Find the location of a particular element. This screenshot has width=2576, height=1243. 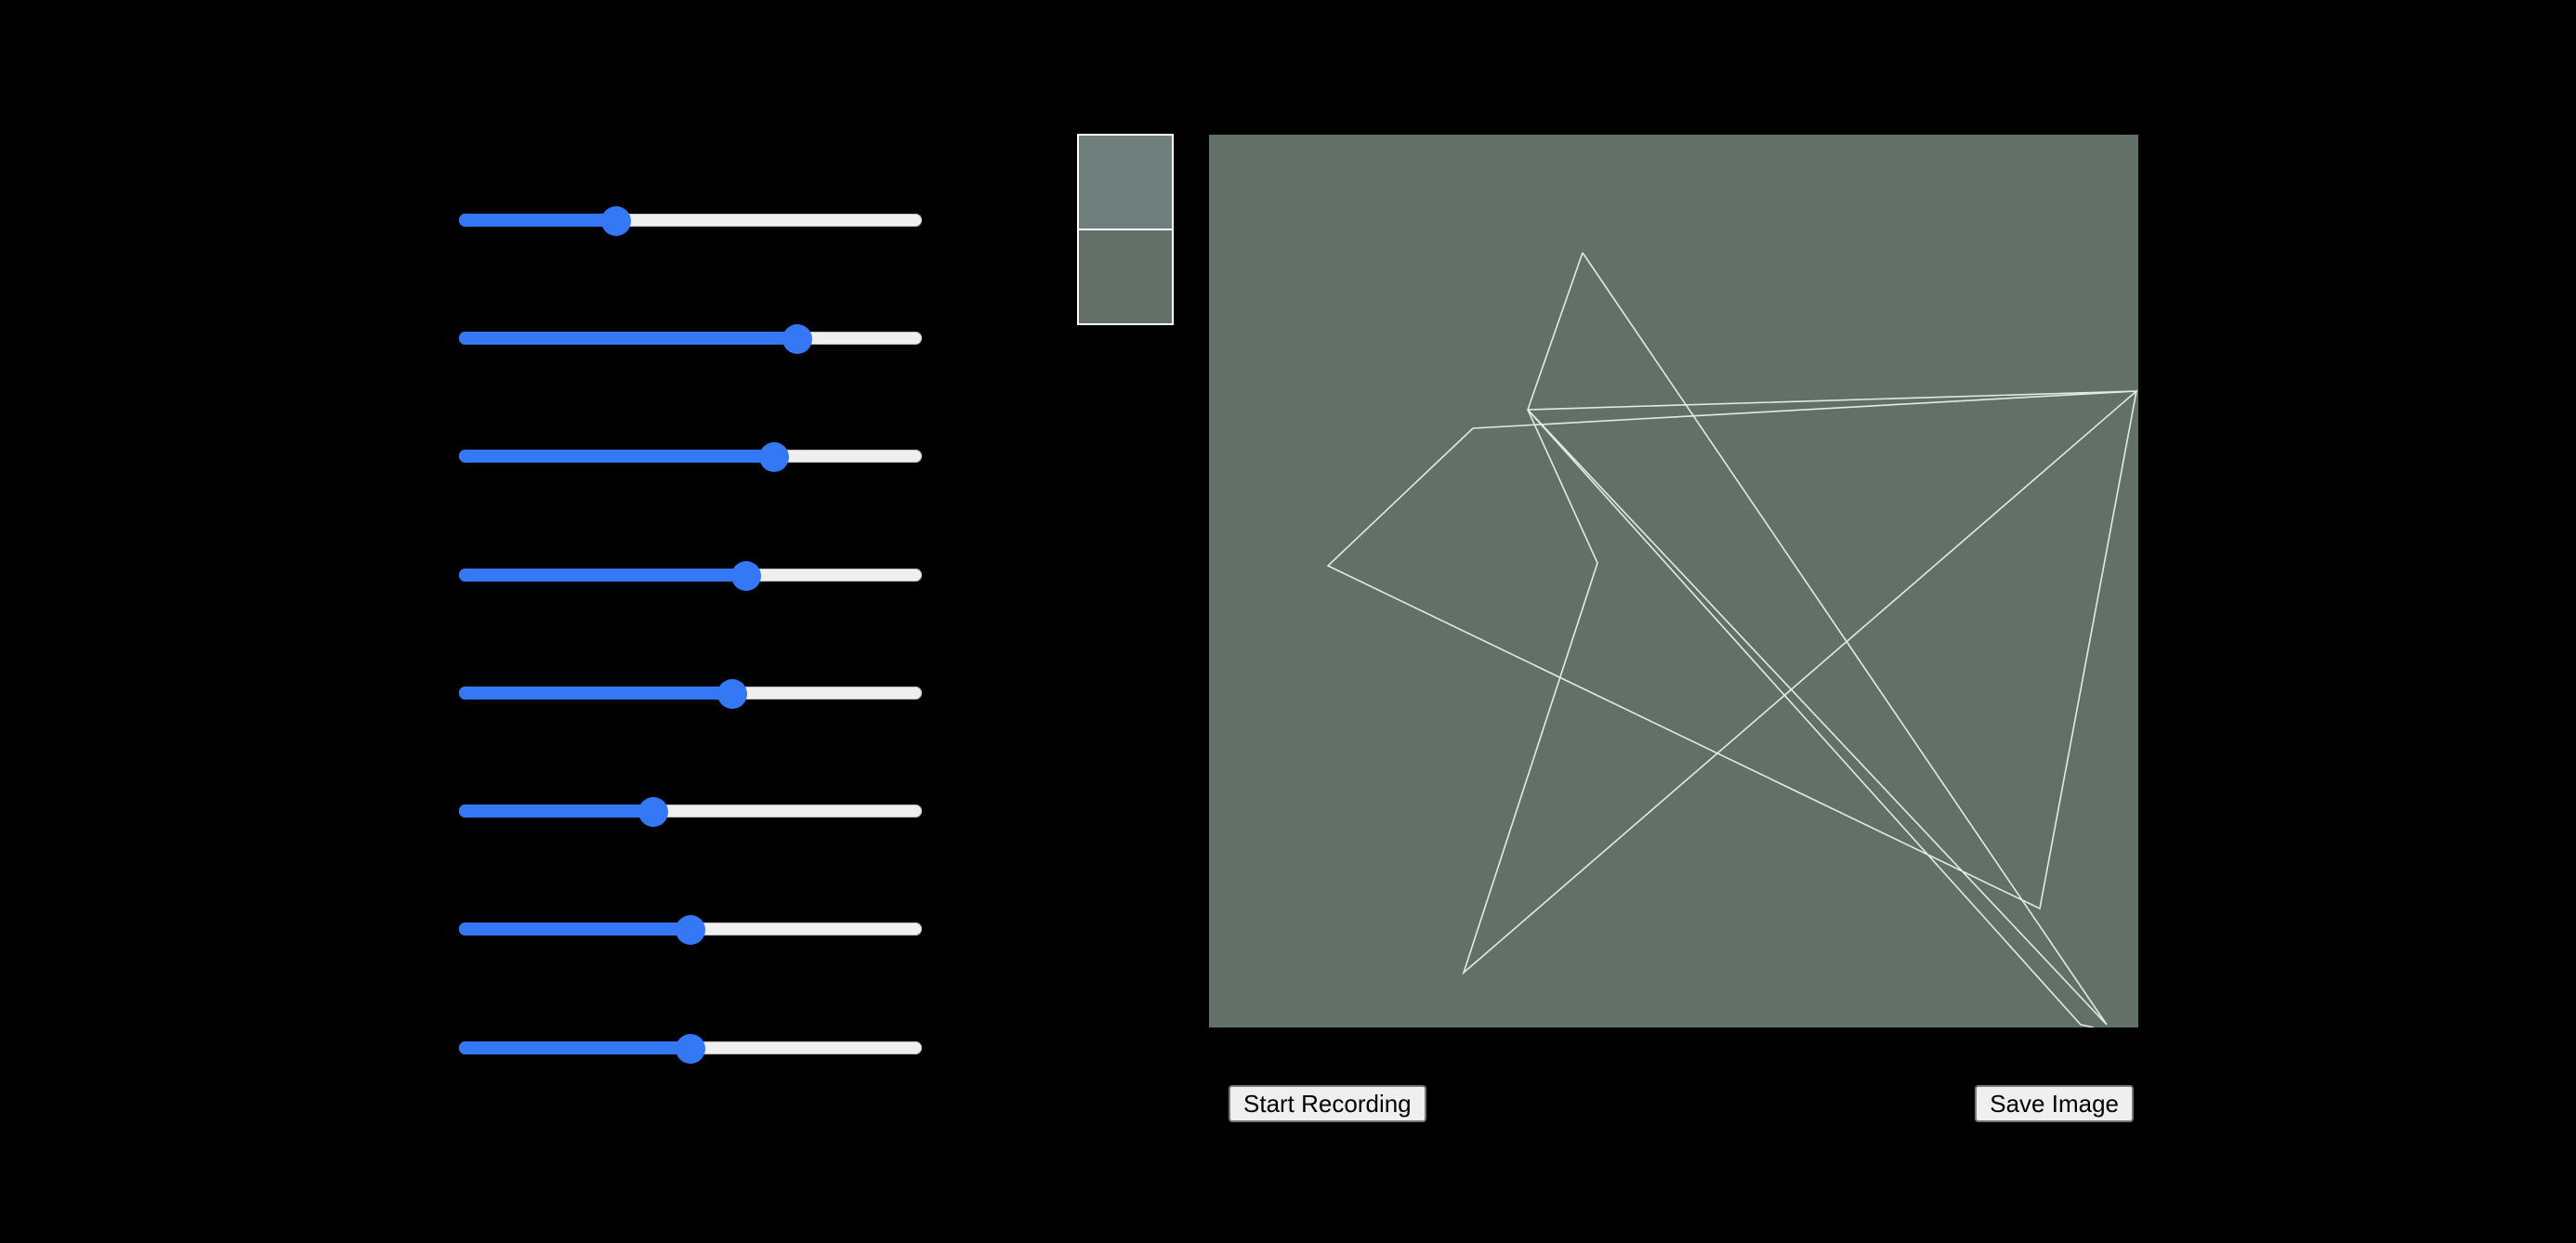

start-recording-button: Start Recording is located at coordinates (1327, 1103).